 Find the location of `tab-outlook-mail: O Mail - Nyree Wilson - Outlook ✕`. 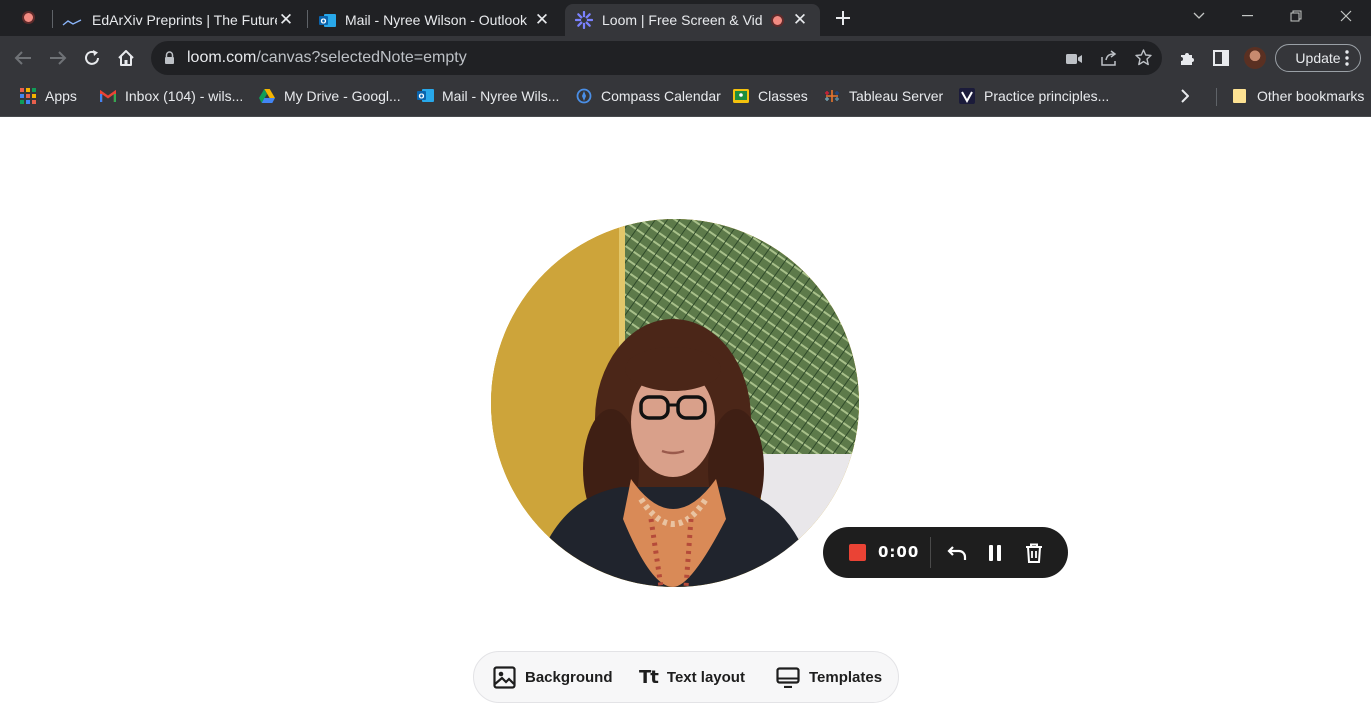

tab-outlook-mail: O Mail - Nyree Wilson - Outlook ✕ is located at coordinates (436, 20).